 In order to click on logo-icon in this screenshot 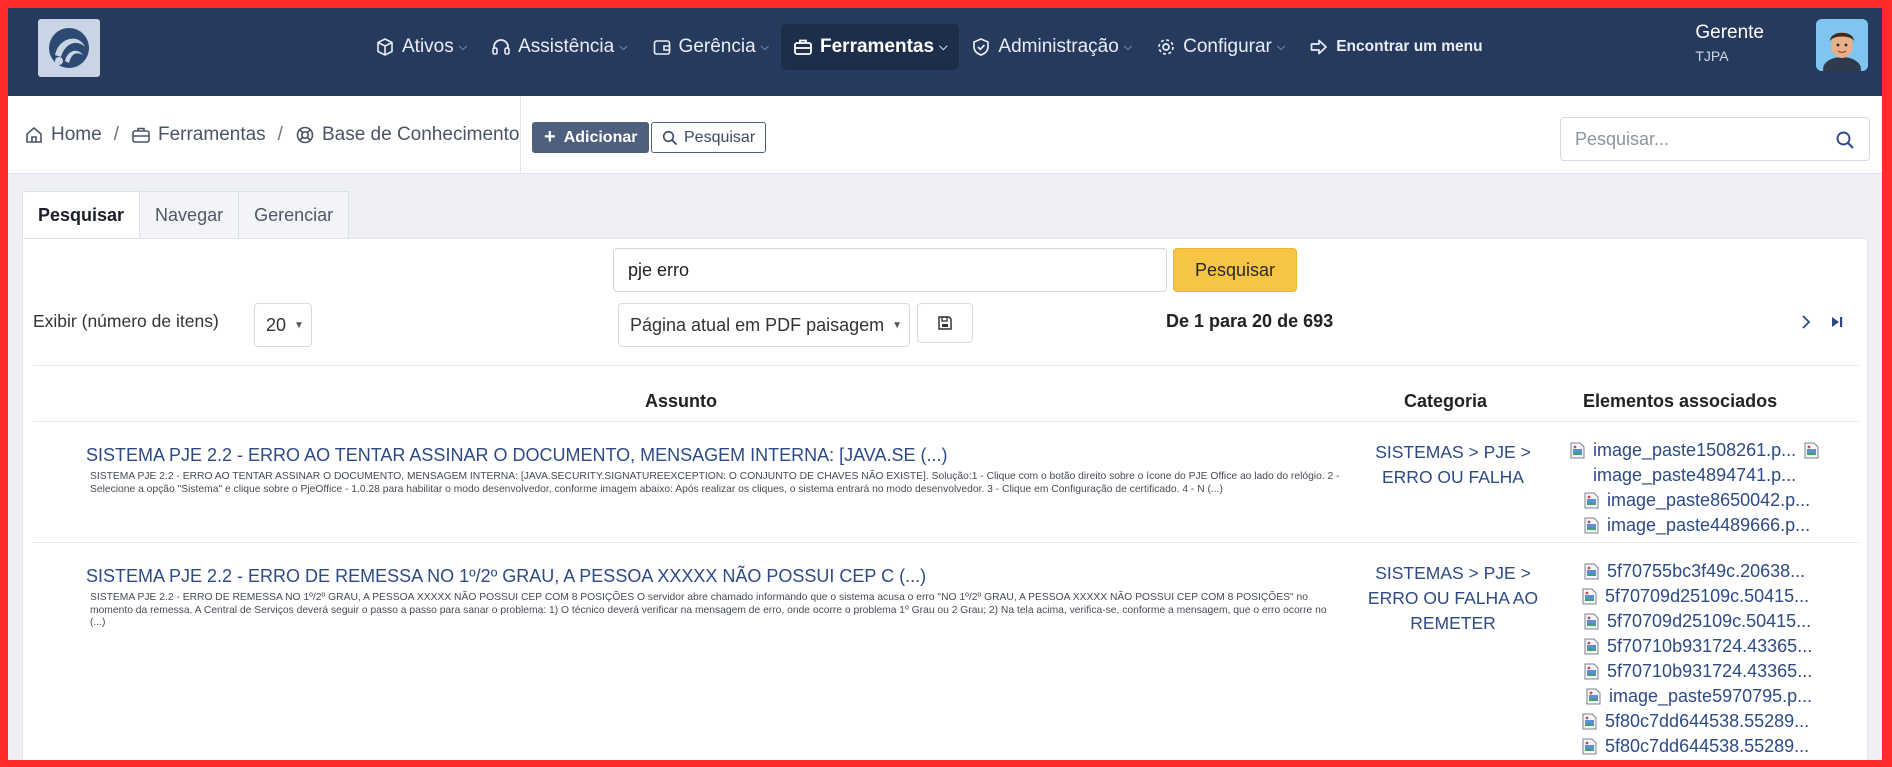, I will do `click(69, 48)`.